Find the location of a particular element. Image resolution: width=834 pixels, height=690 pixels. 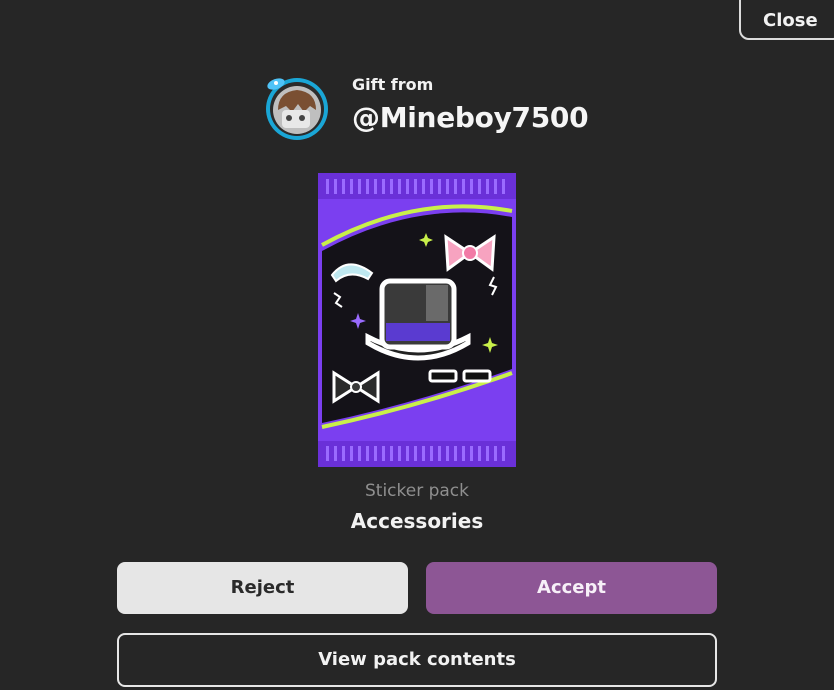

gift-sender: Gift from @Mineboy7500 is located at coordinates (434, 107).